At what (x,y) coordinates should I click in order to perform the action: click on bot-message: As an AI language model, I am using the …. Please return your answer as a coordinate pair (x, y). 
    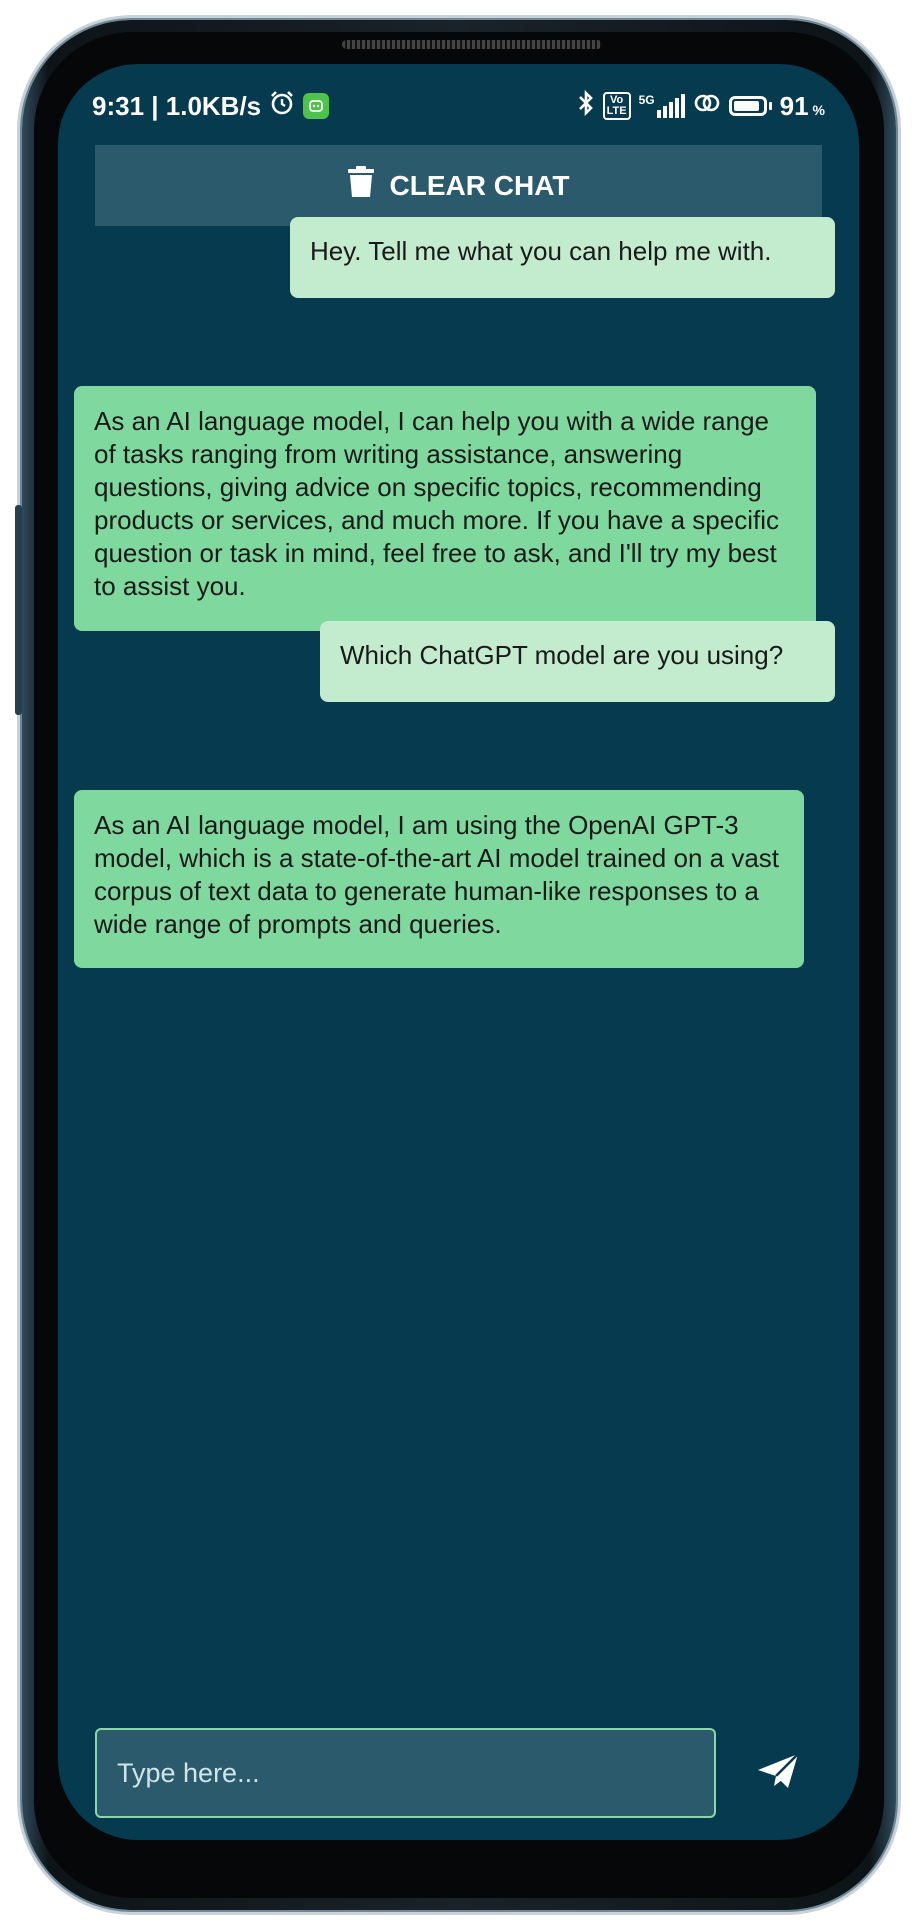
    Looking at the image, I should click on (439, 879).